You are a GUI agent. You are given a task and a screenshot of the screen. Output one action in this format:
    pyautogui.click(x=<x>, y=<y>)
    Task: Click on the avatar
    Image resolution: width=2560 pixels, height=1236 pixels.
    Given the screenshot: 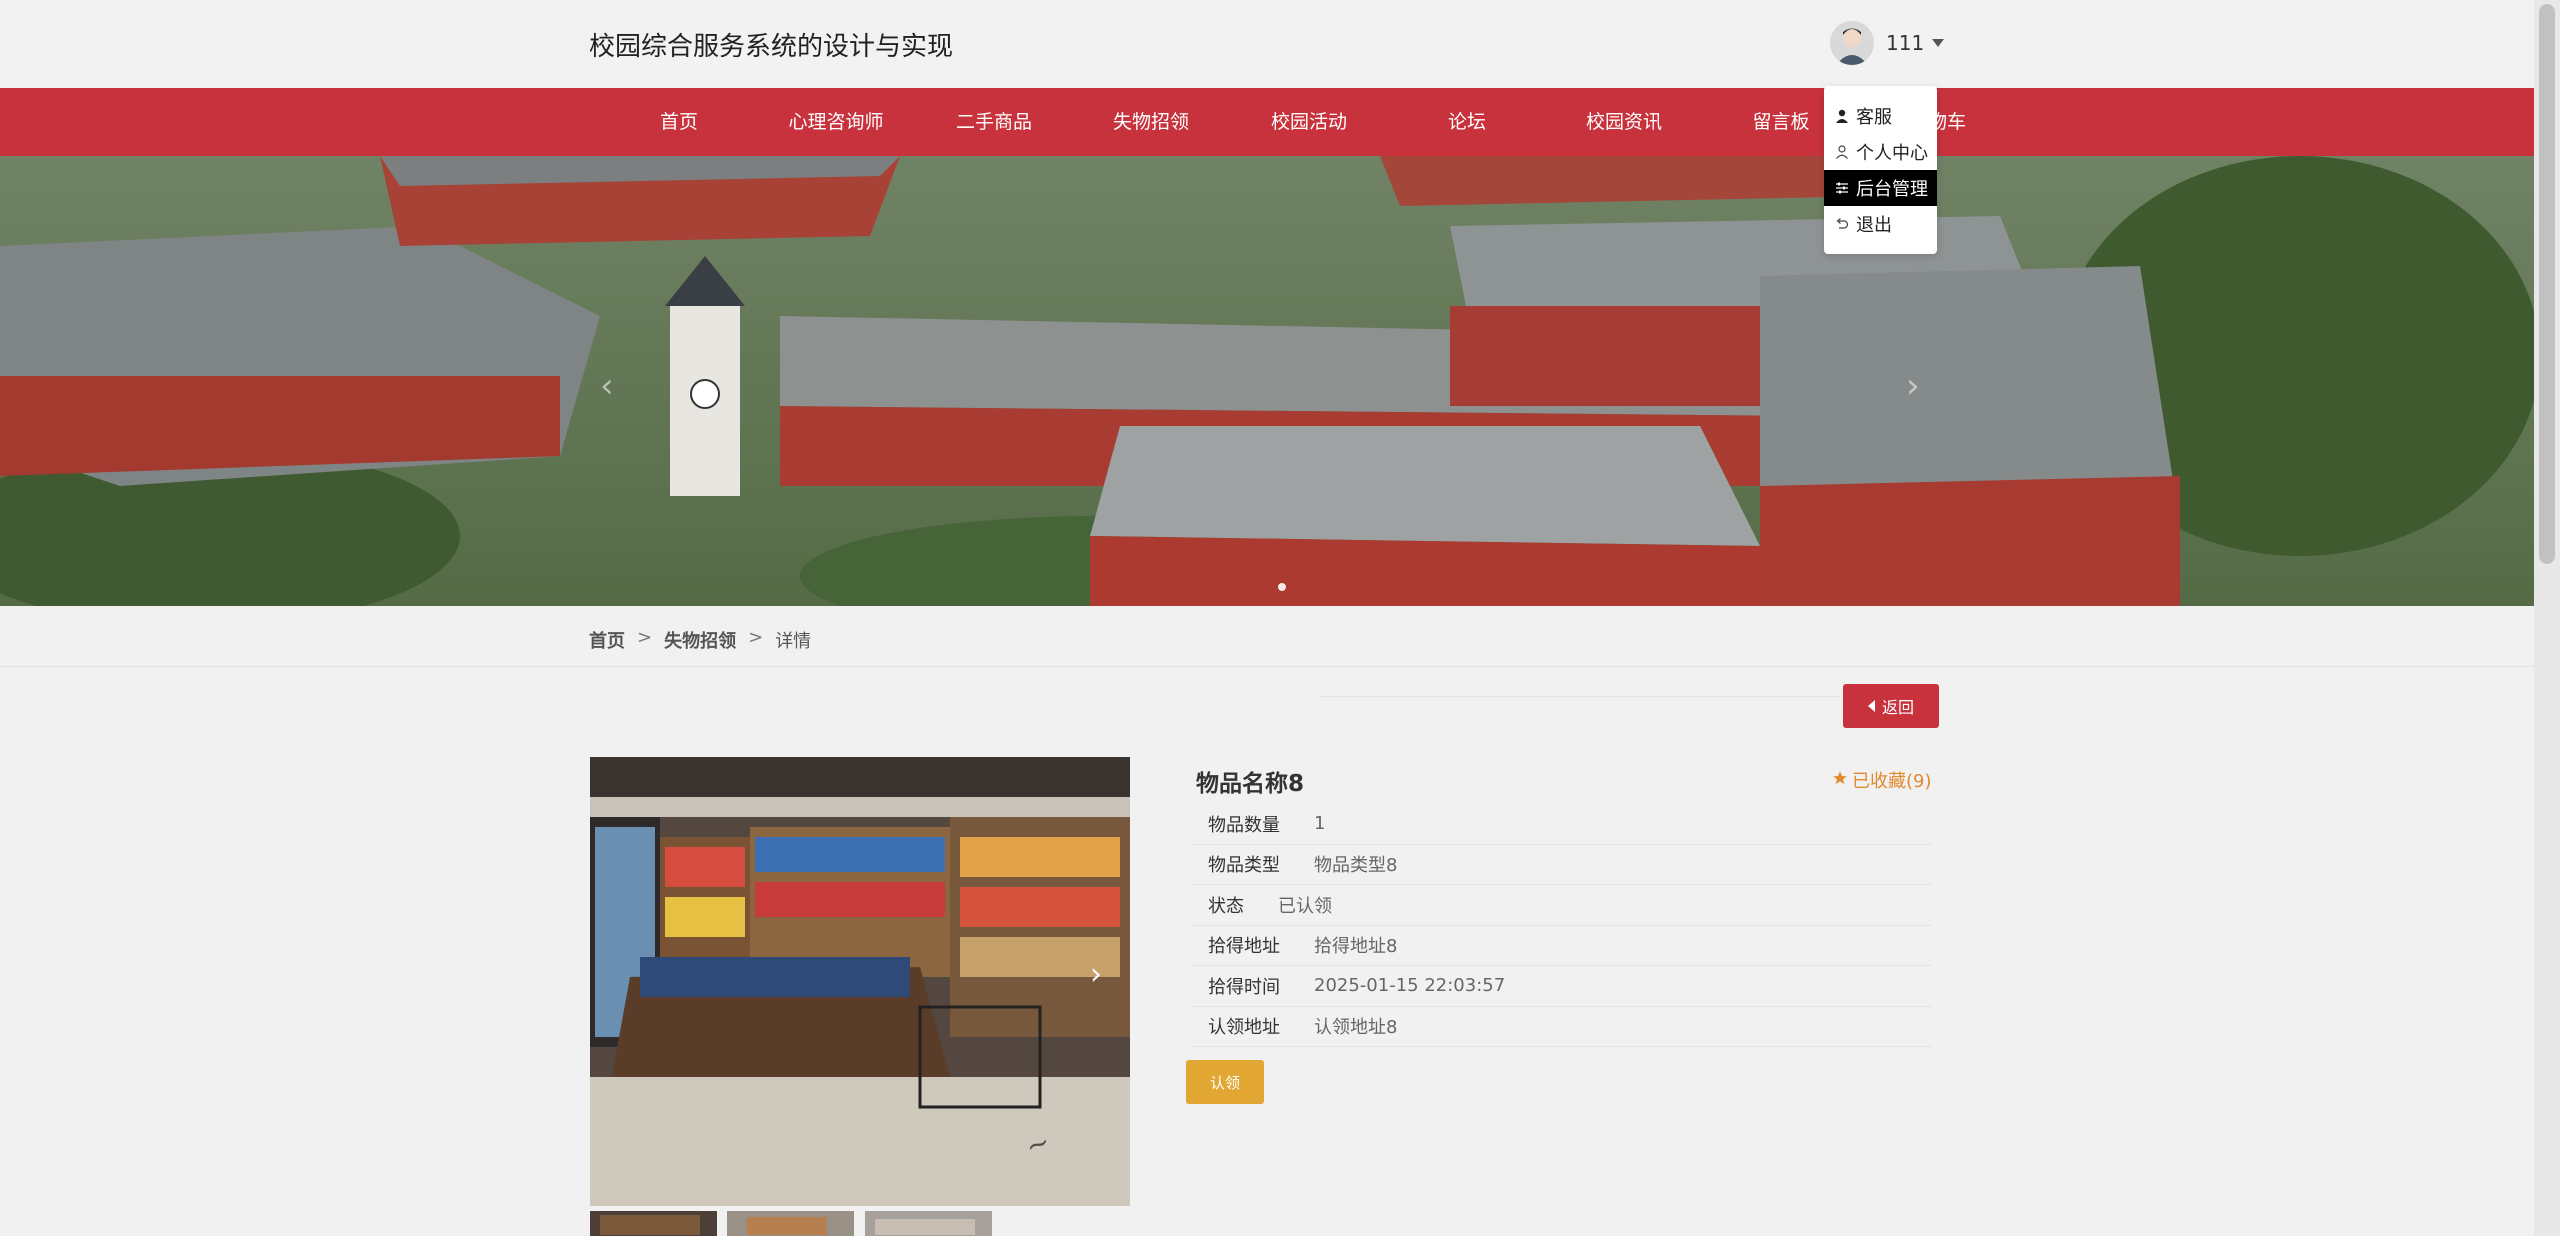 What is the action you would take?
    pyautogui.click(x=1852, y=43)
    